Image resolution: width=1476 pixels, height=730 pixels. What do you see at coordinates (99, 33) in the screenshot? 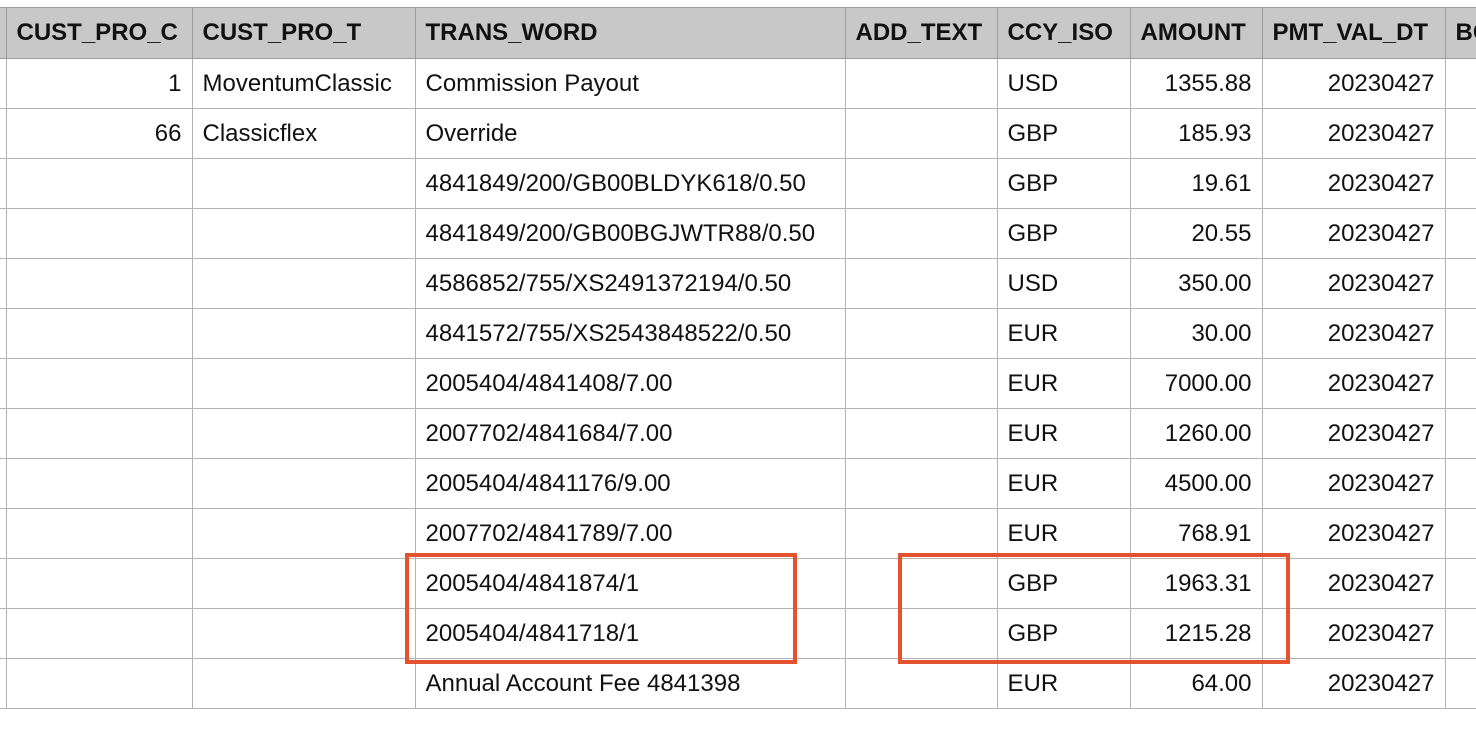
I see `column-header-cust-pro-c: CUST_PRO_C` at bounding box center [99, 33].